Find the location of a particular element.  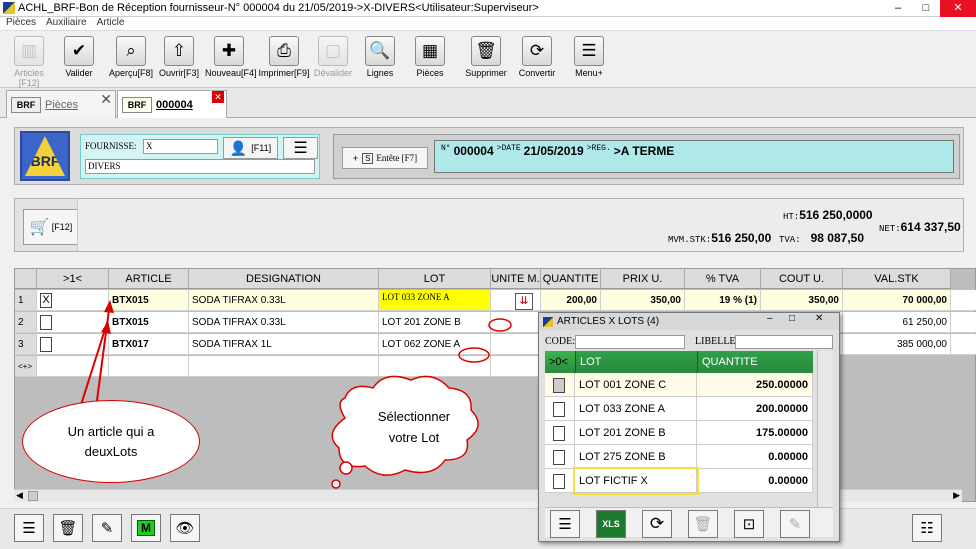

annotation-left-text: Un article qui a deuxLots is located at coordinates (111, 441).